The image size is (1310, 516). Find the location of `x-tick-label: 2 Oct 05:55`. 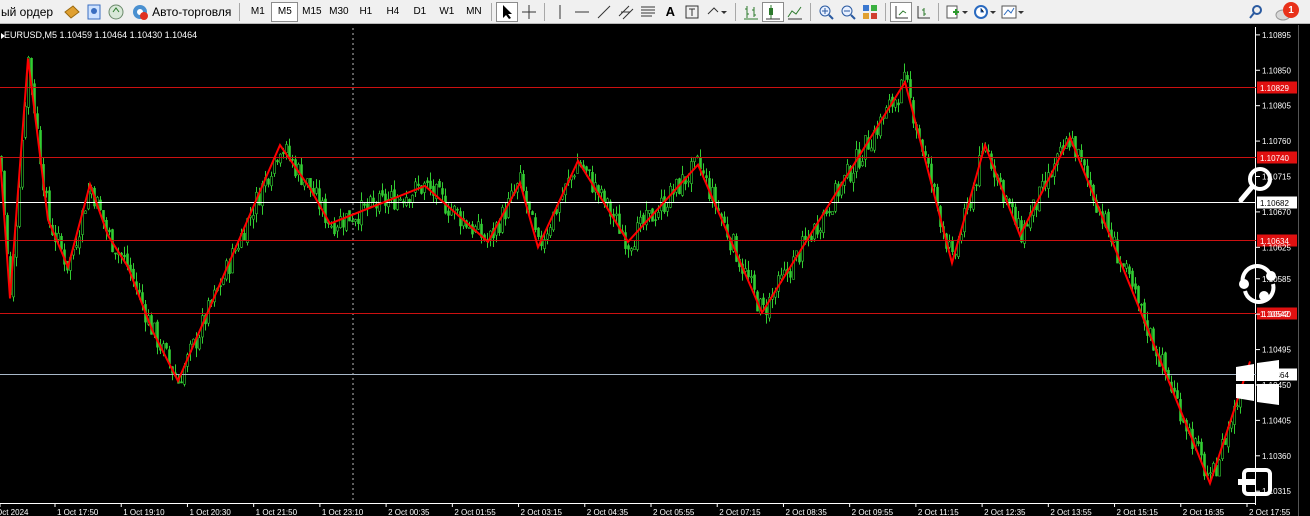

x-tick-label: 2 Oct 05:55 is located at coordinates (674, 512).